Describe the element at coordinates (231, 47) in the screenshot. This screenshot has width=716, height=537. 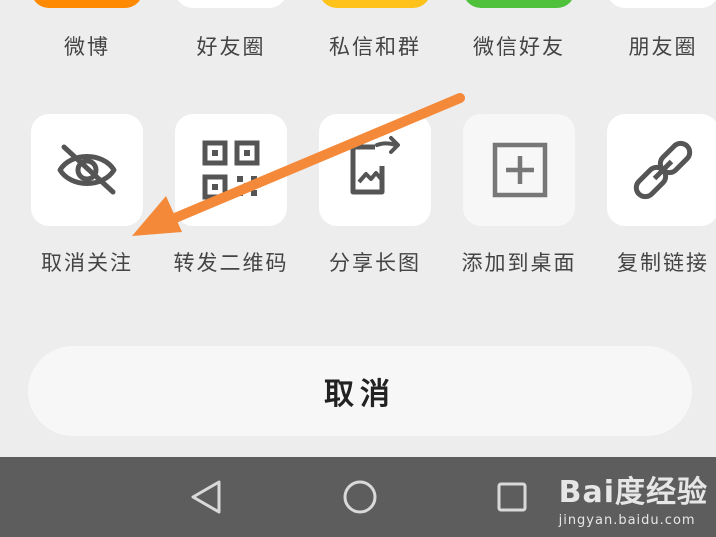
I see `share-friend-circle-label: 好友圈` at that location.